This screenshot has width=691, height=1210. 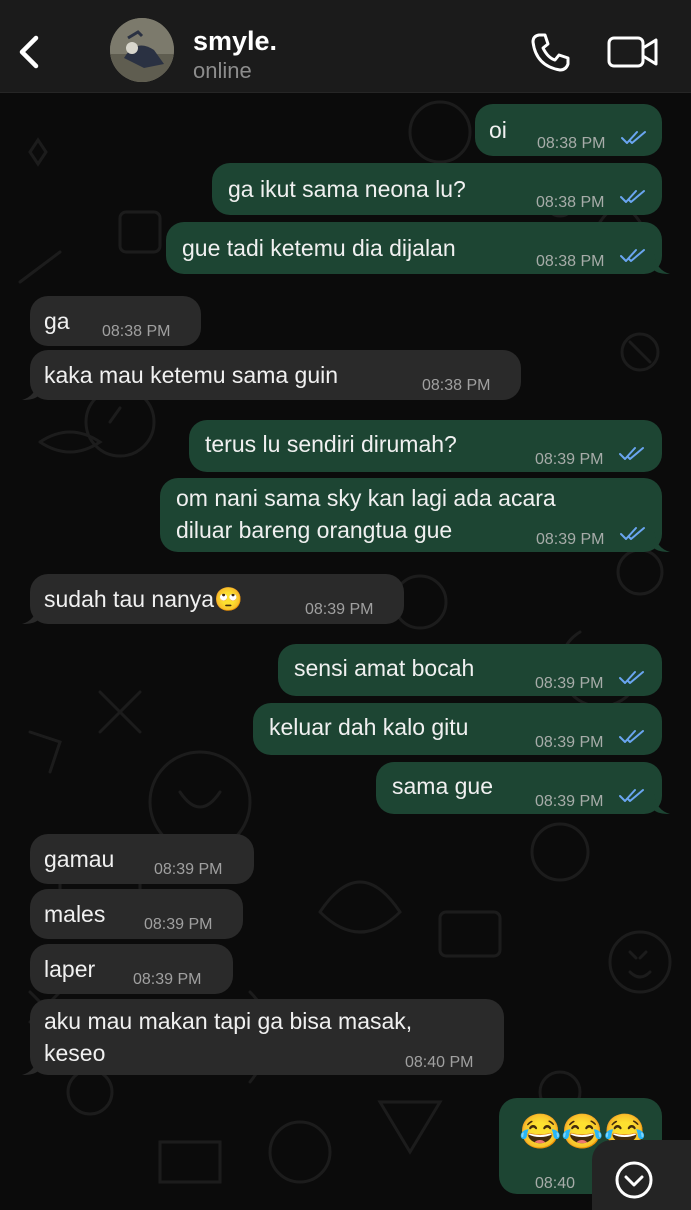 I want to click on message-text: kaka mau ketemu sama guin, so click(x=191, y=375).